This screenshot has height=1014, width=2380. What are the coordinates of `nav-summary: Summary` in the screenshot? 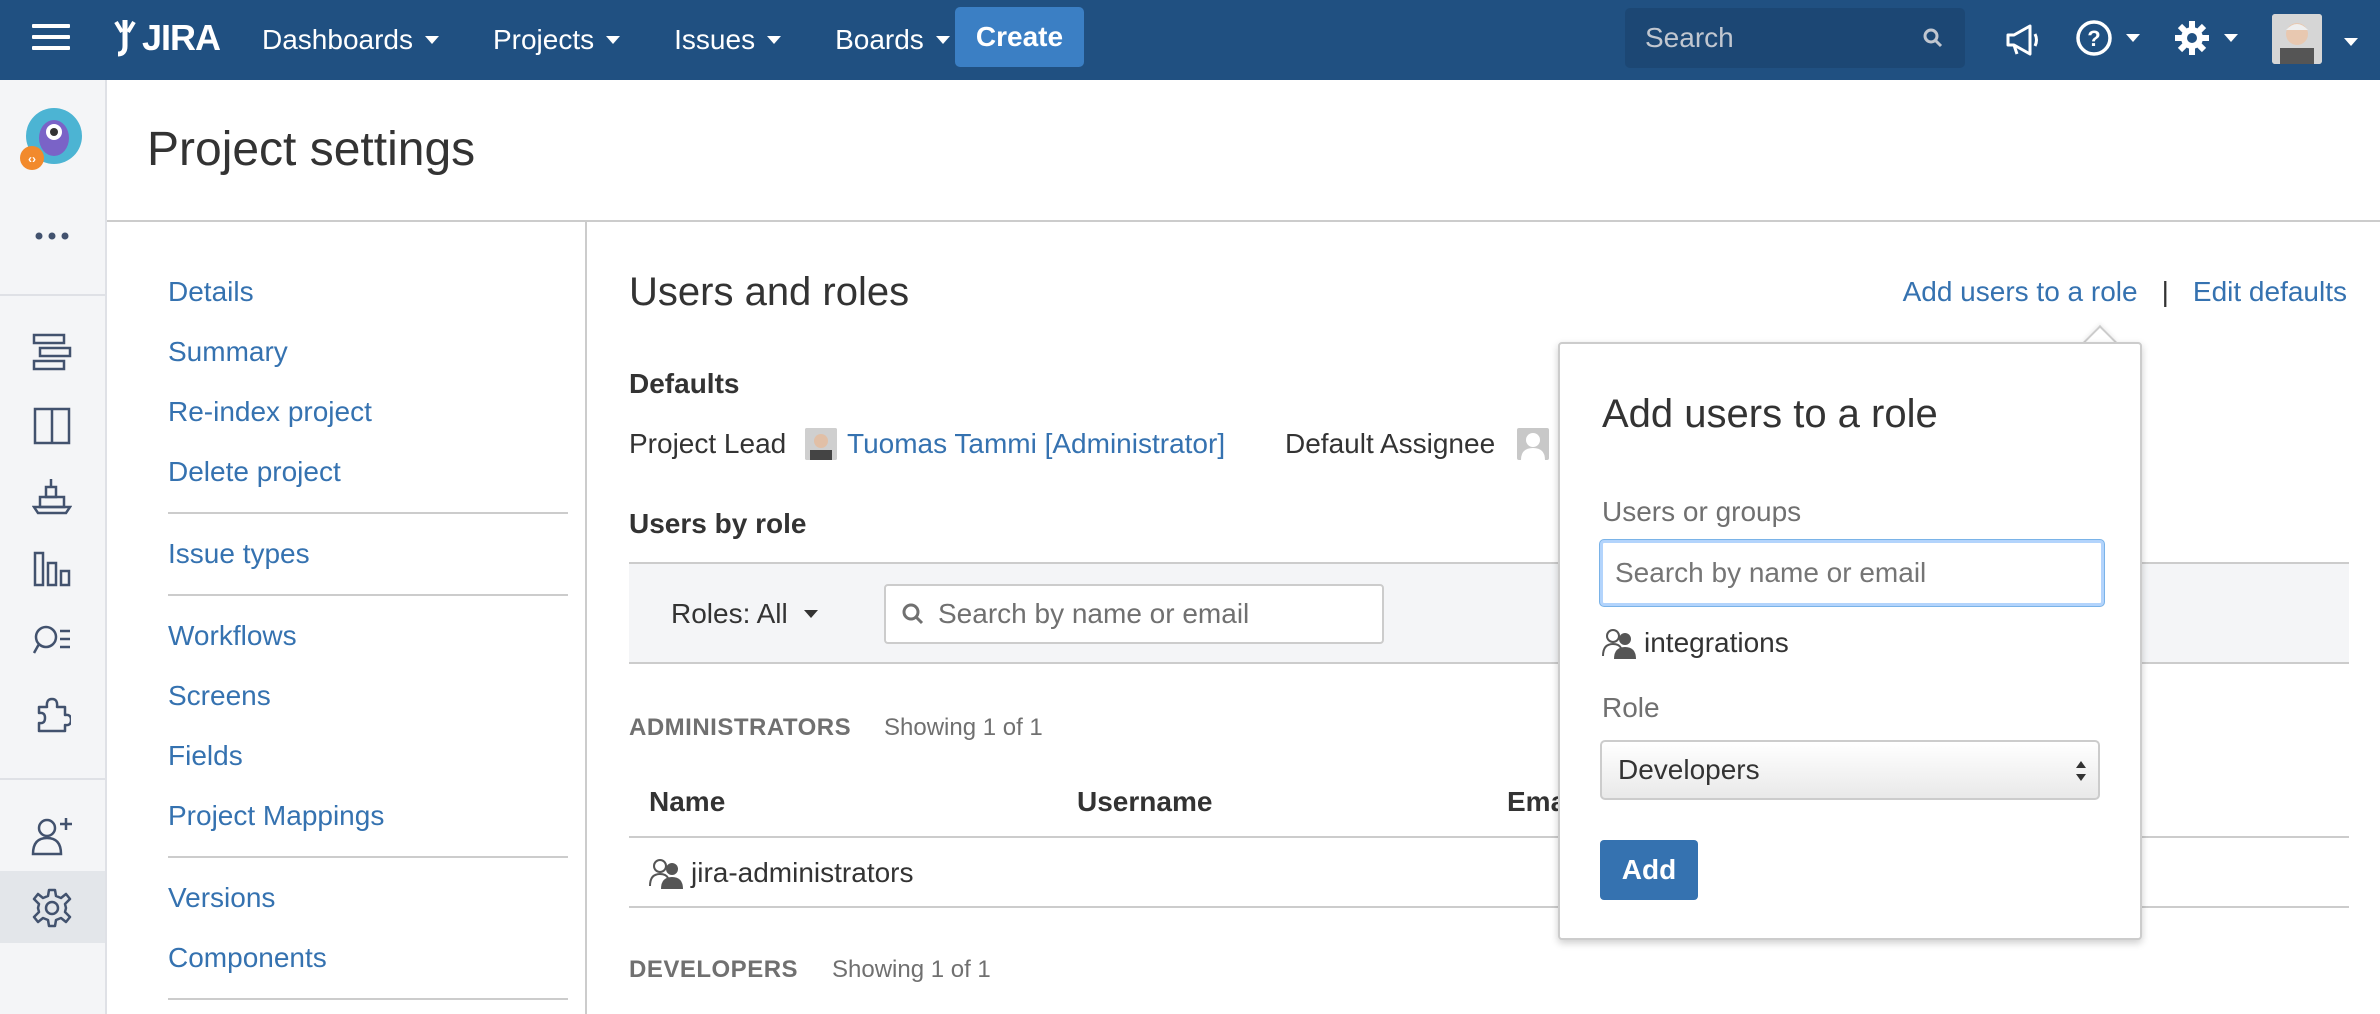 It's located at (228, 352).